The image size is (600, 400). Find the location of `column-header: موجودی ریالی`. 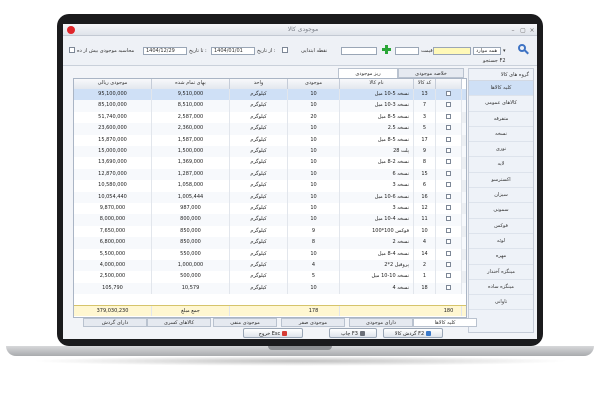

column-header: موجودی ریالی is located at coordinates (113, 84).